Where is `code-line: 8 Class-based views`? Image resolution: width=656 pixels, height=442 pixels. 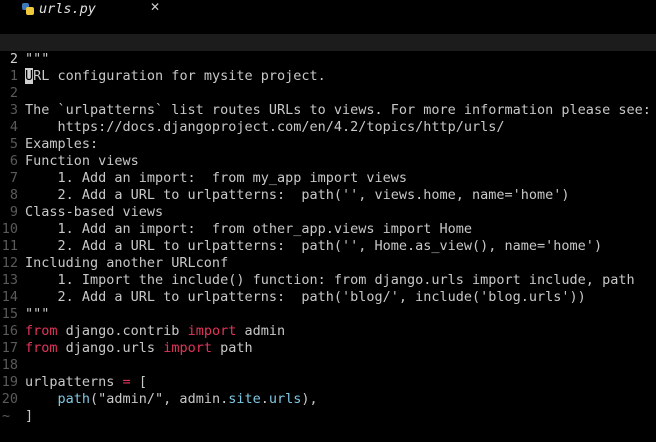
code-line: 8 Class-based views is located at coordinates (328, 195).